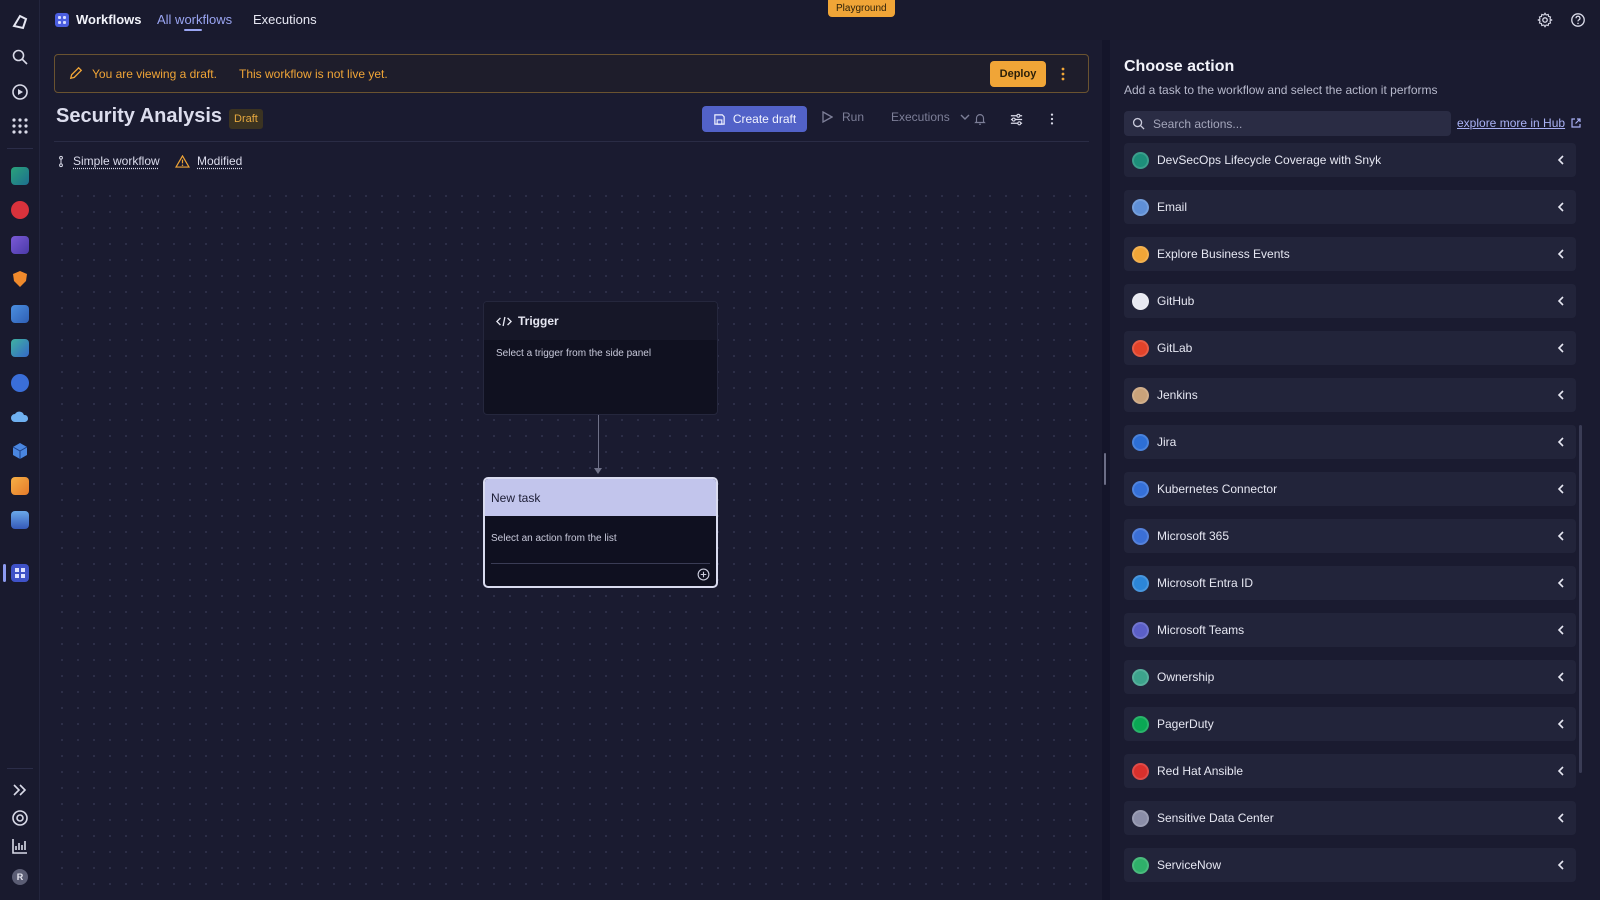 This screenshot has height=900, width=1600. I want to click on notebook-app-icon, so click(20, 314).